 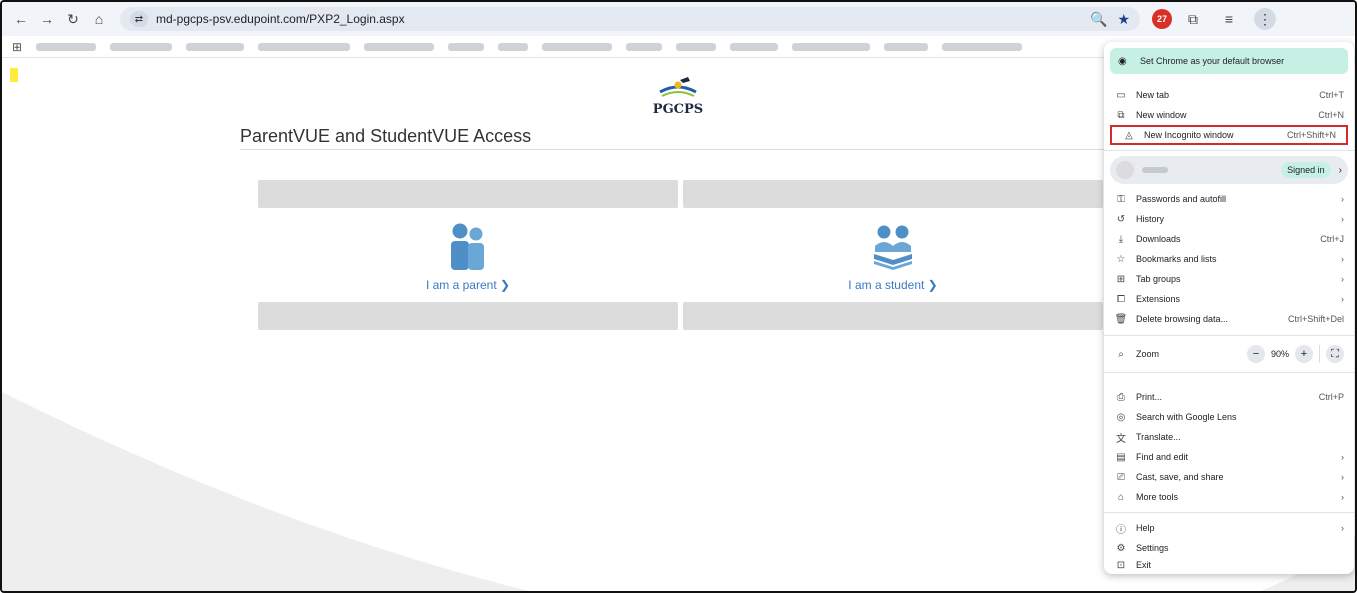 I want to click on menu-shortcut: Ctrl+Shift+N, so click(x=1311, y=135).